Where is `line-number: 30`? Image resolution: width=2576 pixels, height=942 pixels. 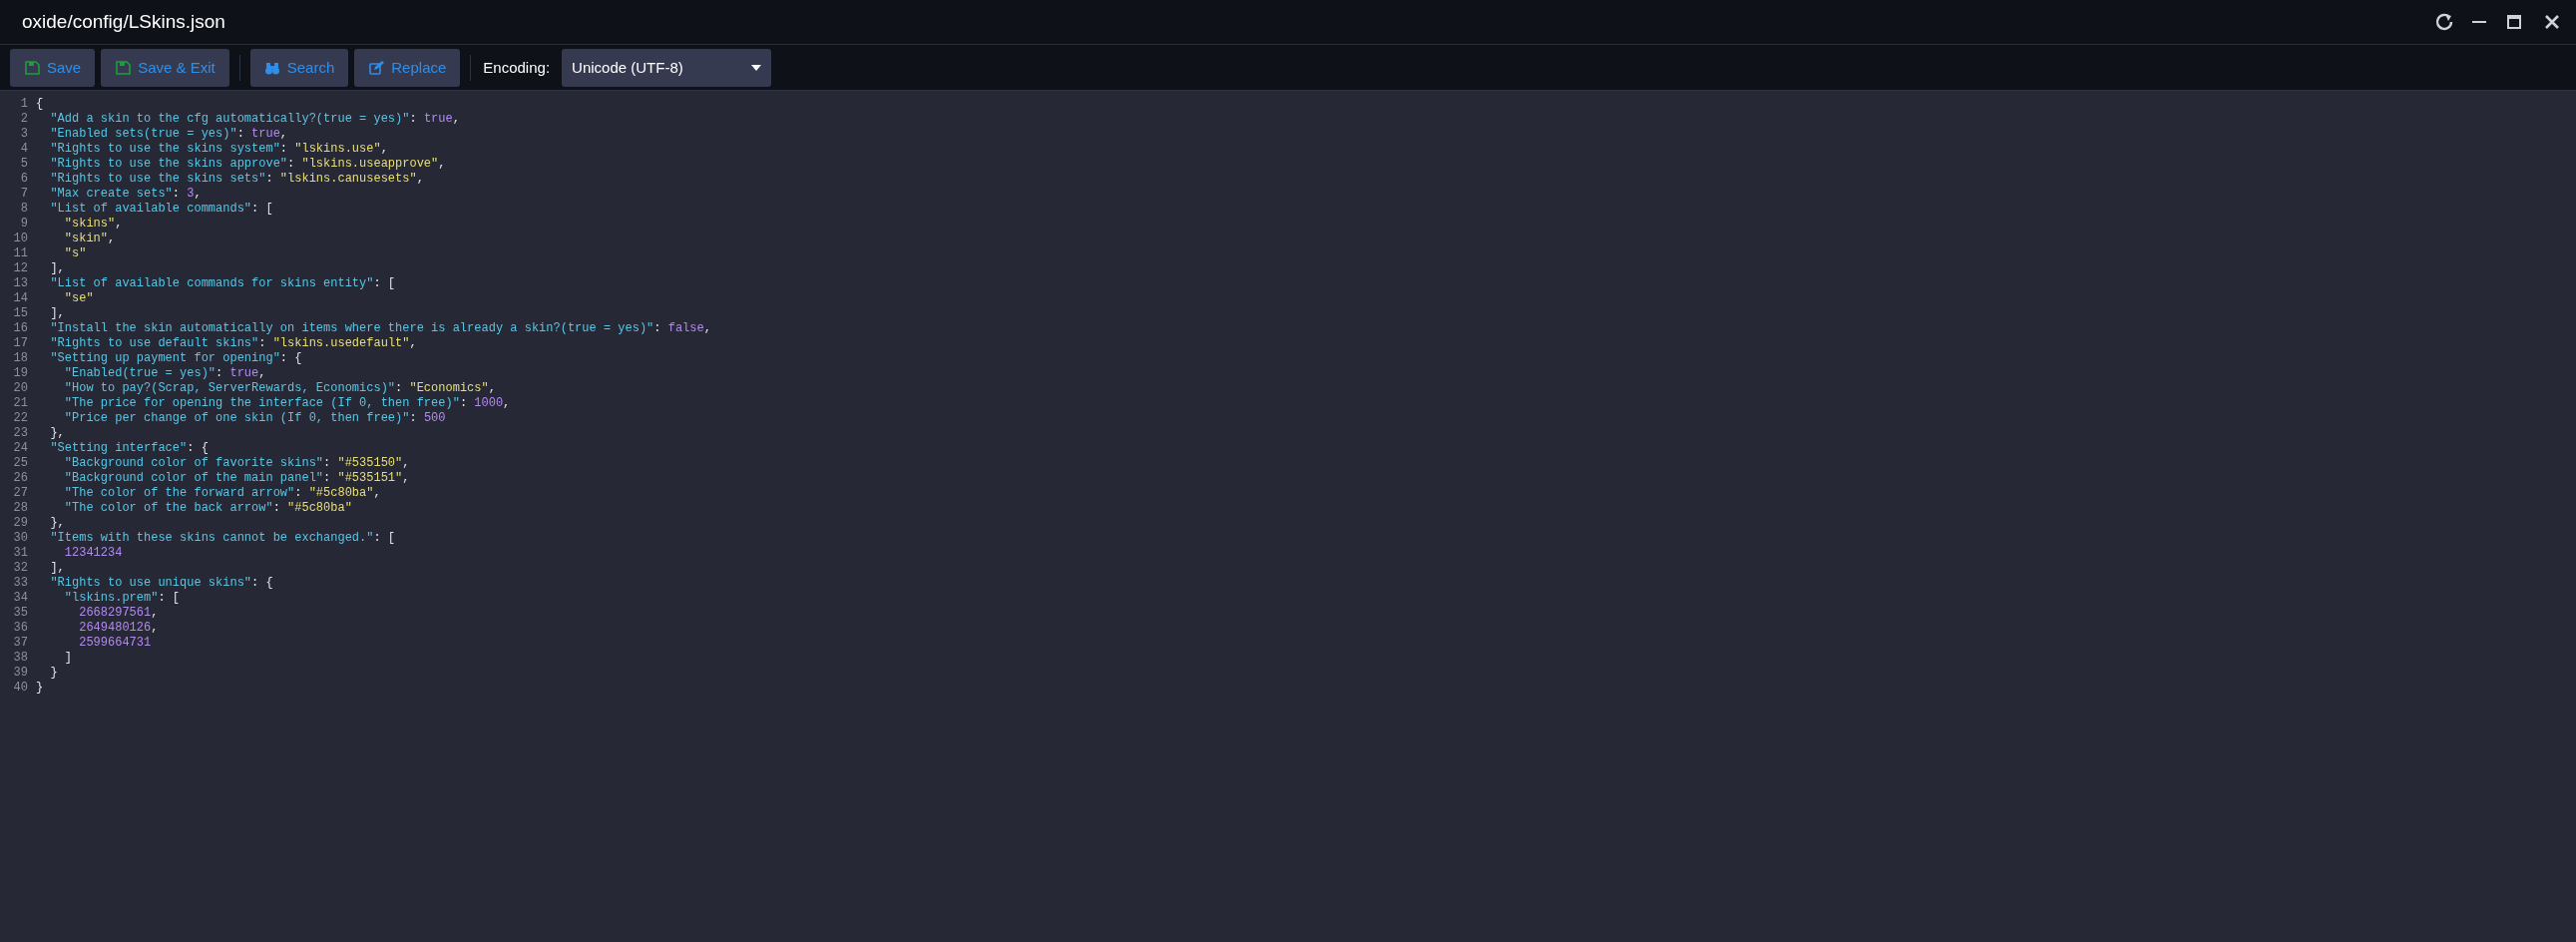
line-number: 30 is located at coordinates (20, 538).